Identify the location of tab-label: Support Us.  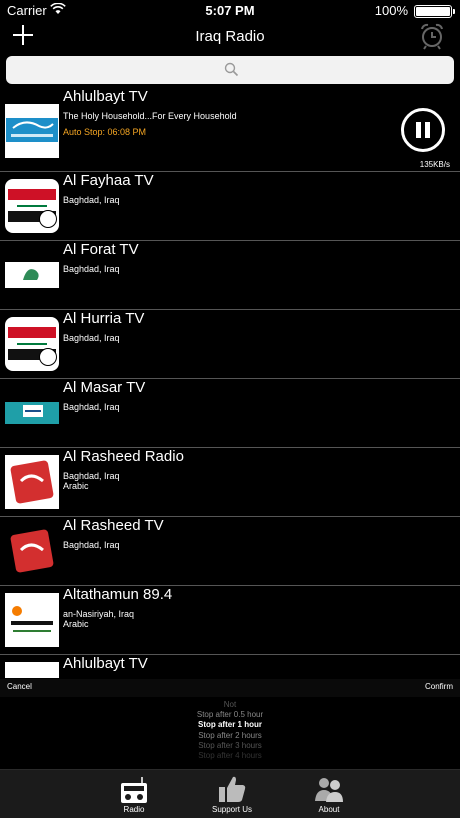
(232, 809).